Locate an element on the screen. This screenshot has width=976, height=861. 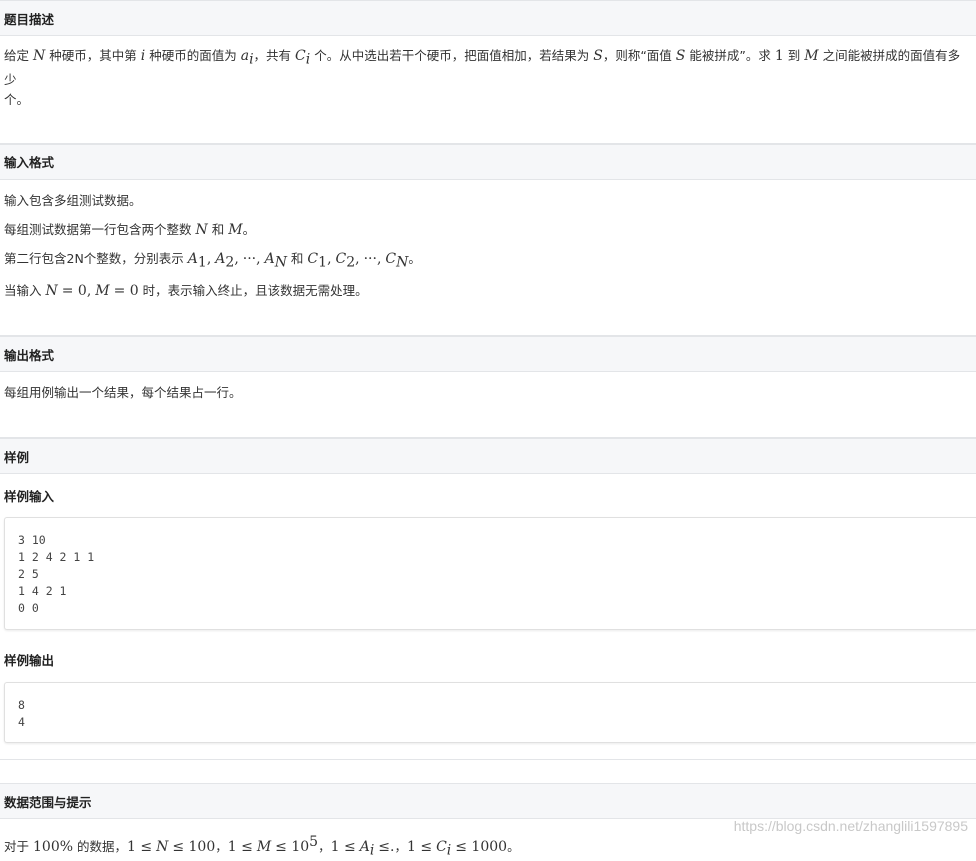
section-heading-sample: 样例 is located at coordinates (488, 456).